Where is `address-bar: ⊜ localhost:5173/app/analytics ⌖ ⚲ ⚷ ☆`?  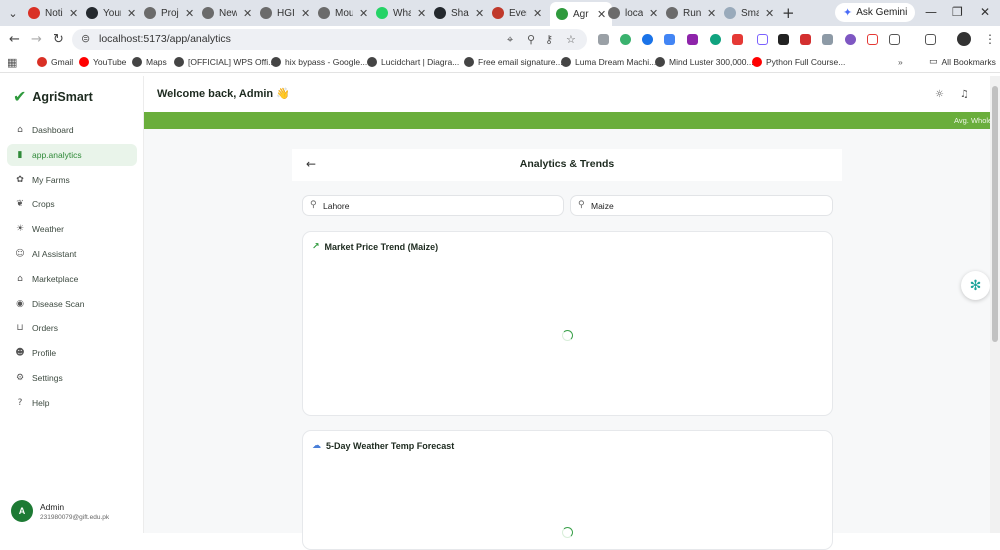
address-bar: ⊜ localhost:5173/app/analytics ⌖ ⚲ ⚷ ☆ is located at coordinates (329, 39).